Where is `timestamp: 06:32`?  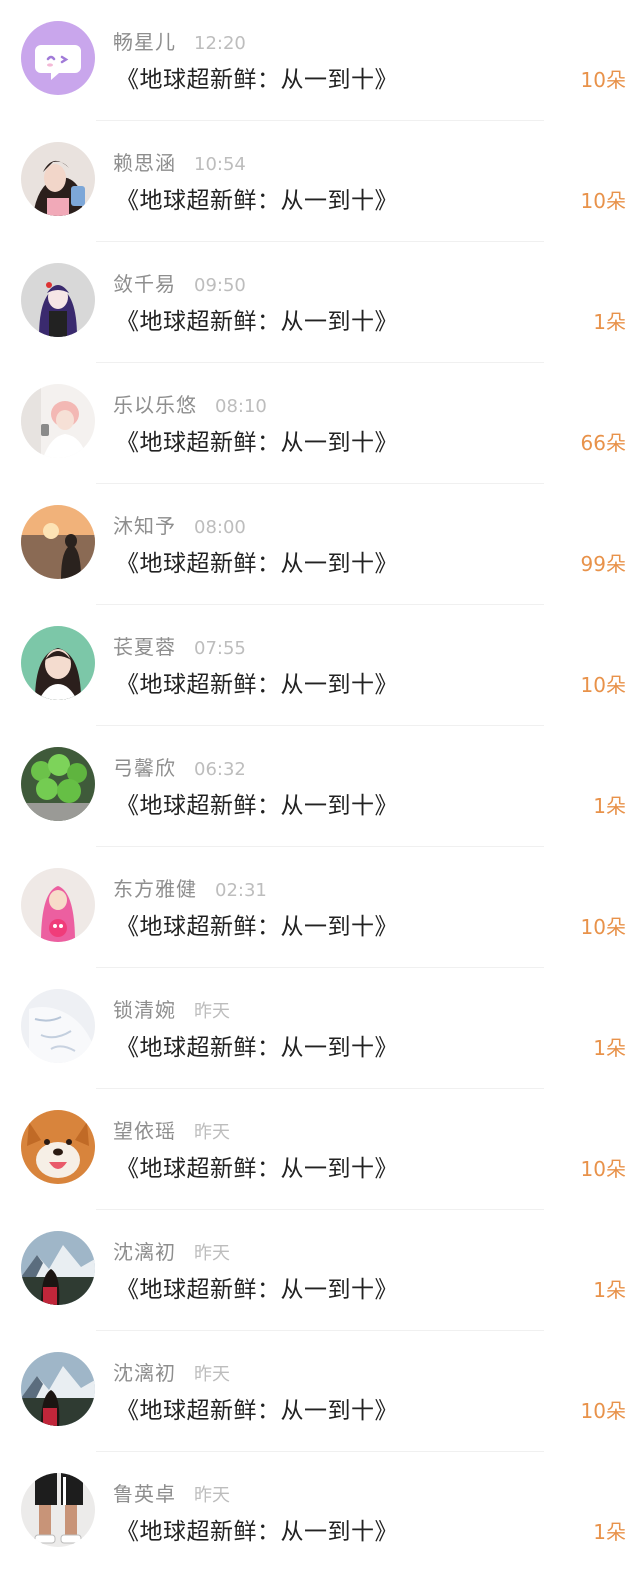
timestamp: 06:32 is located at coordinates (220, 769).